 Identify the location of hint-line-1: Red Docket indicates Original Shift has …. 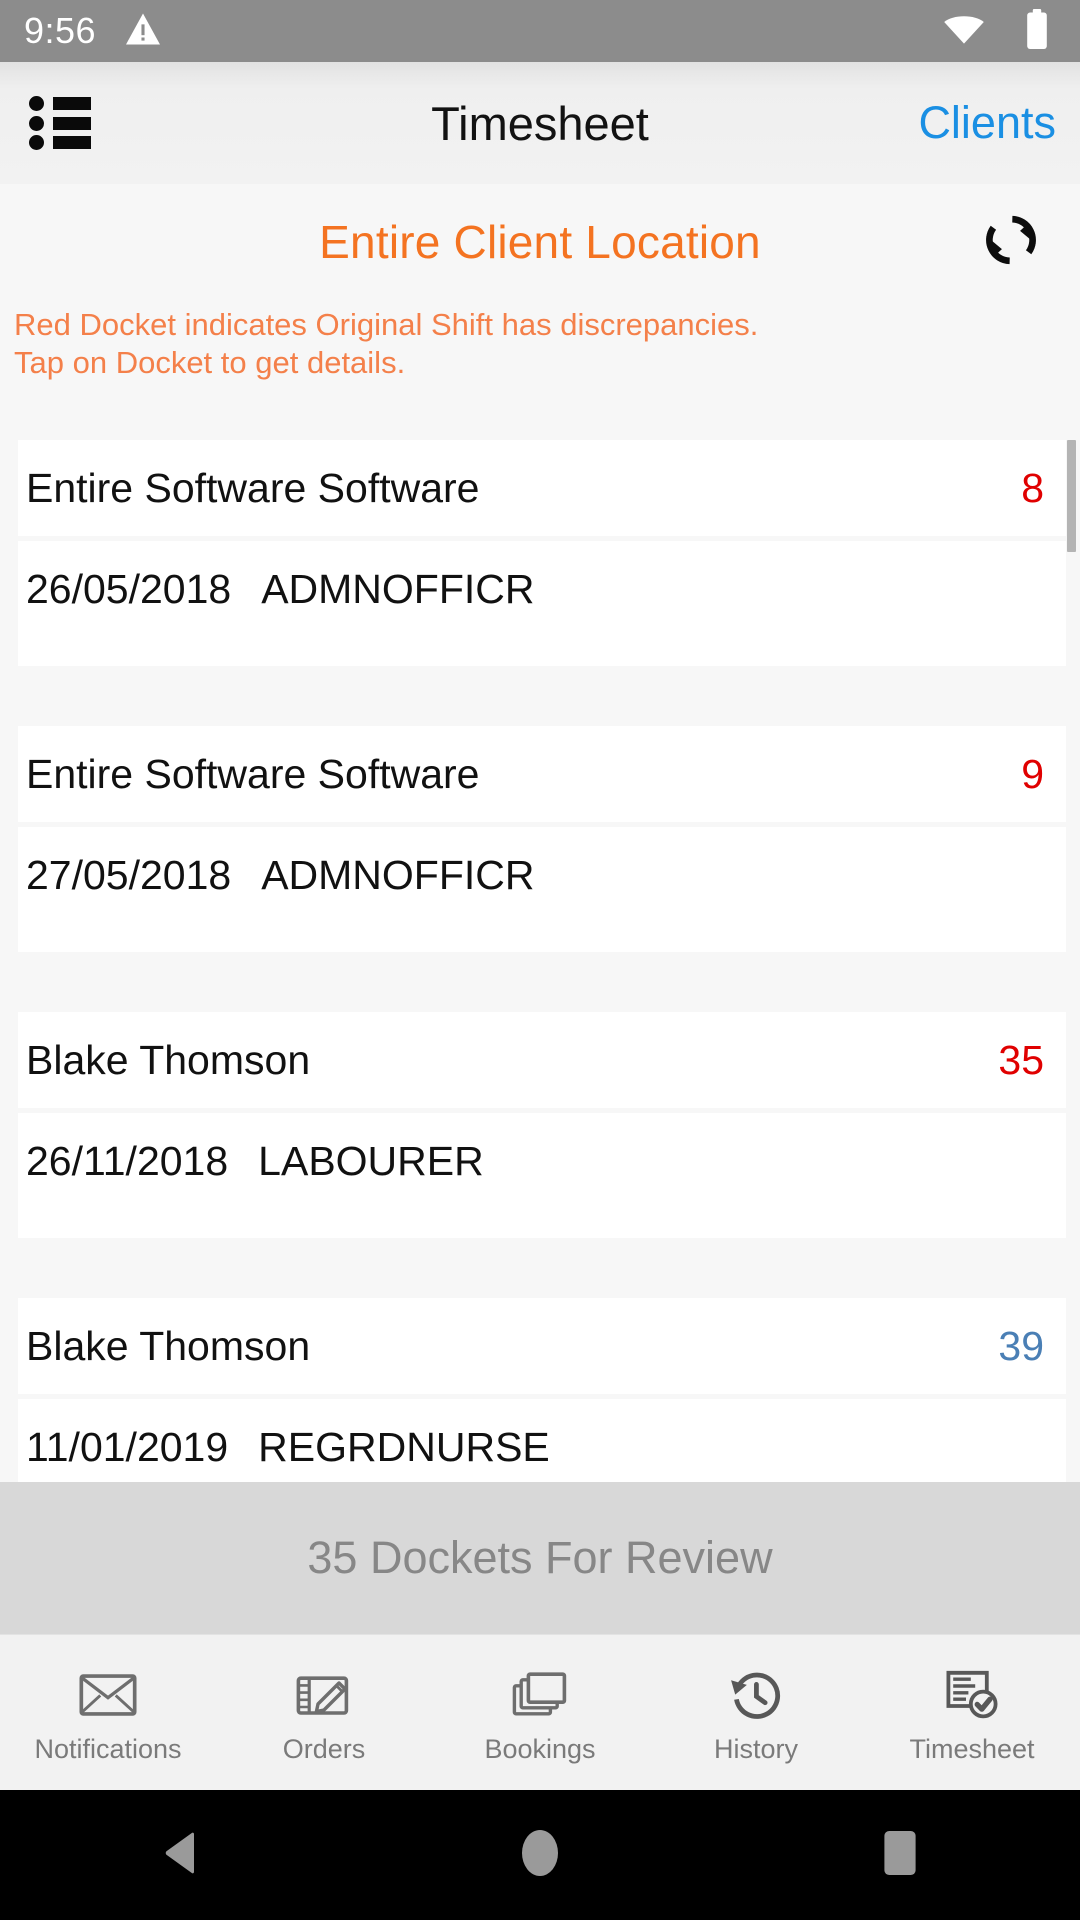
(386, 324).